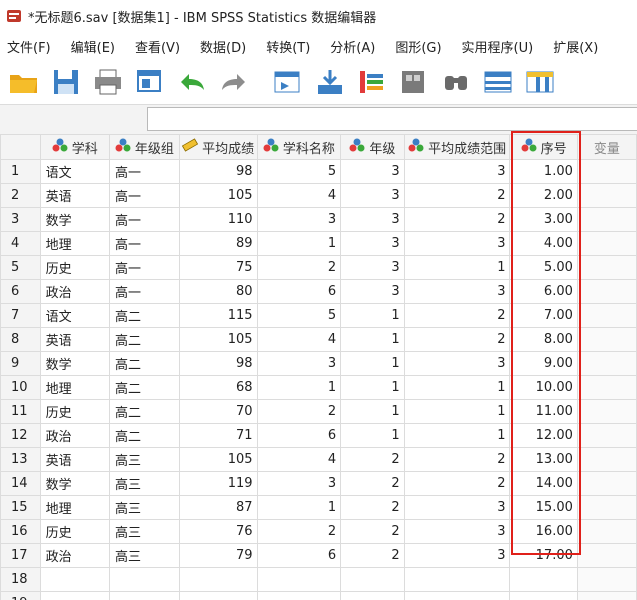  What do you see at coordinates (543, 555) in the screenshot?
I see `data-cell: 17.00` at bounding box center [543, 555].